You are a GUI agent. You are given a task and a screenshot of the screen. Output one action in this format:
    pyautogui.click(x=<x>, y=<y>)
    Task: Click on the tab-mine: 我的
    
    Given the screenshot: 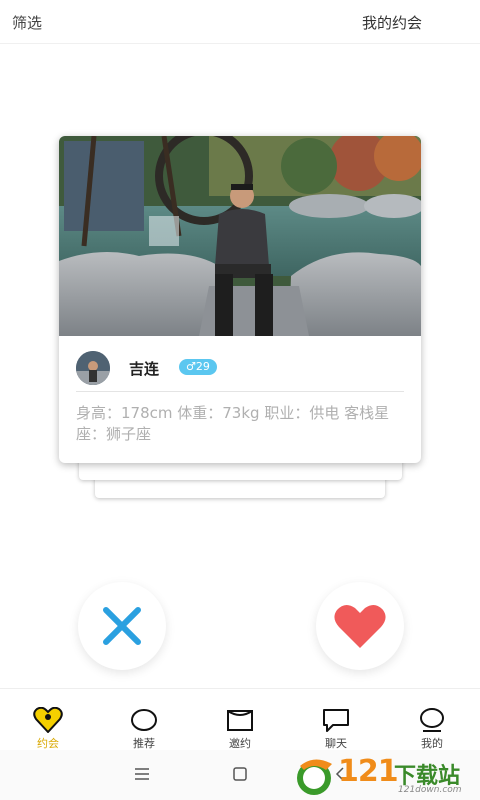 What is the action you would take?
    pyautogui.click(x=432, y=720)
    